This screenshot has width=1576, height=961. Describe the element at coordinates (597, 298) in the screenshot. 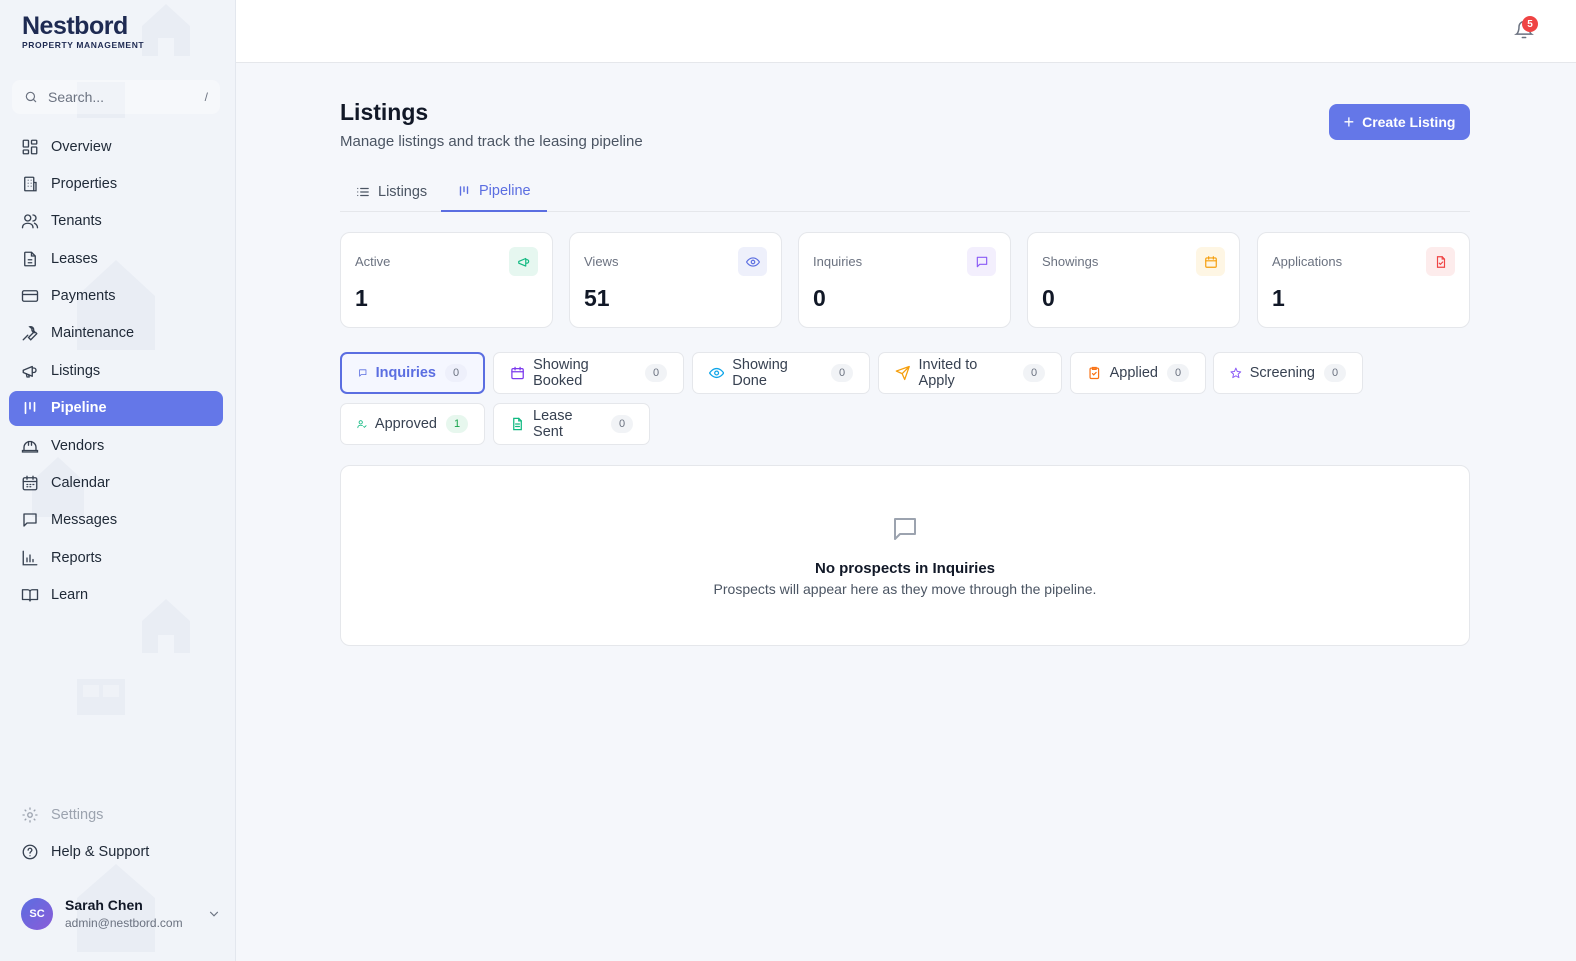

I see `stat-value: 51` at that location.